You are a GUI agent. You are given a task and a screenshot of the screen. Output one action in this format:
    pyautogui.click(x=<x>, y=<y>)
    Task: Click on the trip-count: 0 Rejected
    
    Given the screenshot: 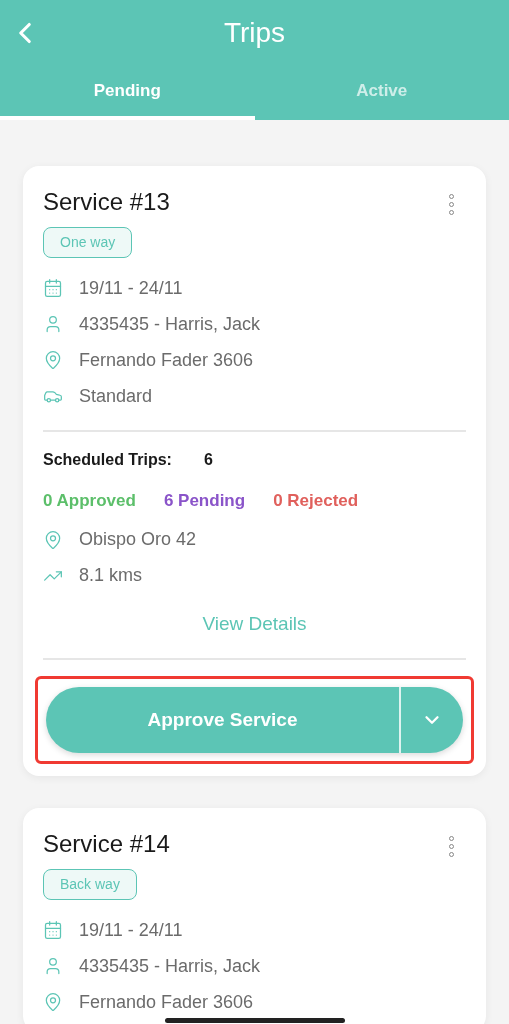 What is the action you would take?
    pyautogui.click(x=316, y=501)
    